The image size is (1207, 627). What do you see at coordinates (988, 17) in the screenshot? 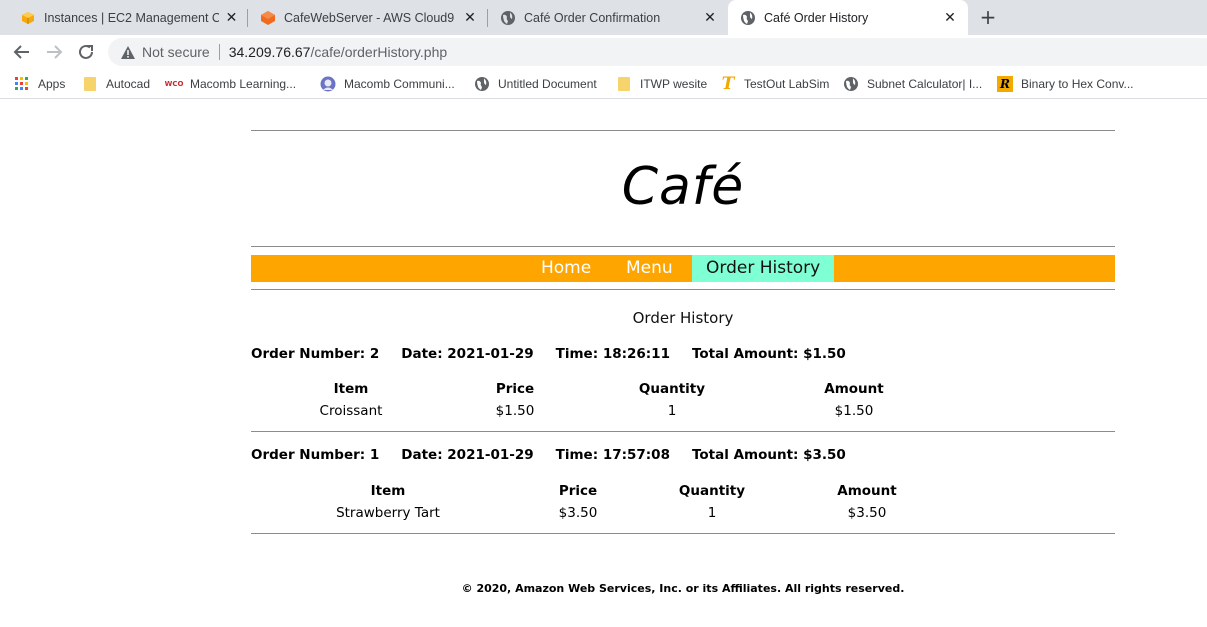
I see `new-tab-button: +` at bounding box center [988, 17].